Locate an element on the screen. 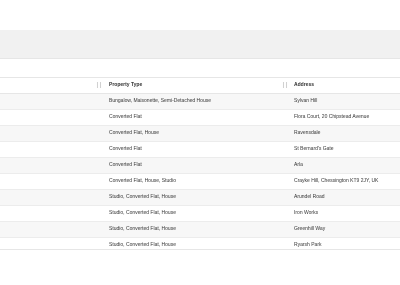  cell-address: Flora Court, 20 Chipstead Avenue is located at coordinates (332, 117).